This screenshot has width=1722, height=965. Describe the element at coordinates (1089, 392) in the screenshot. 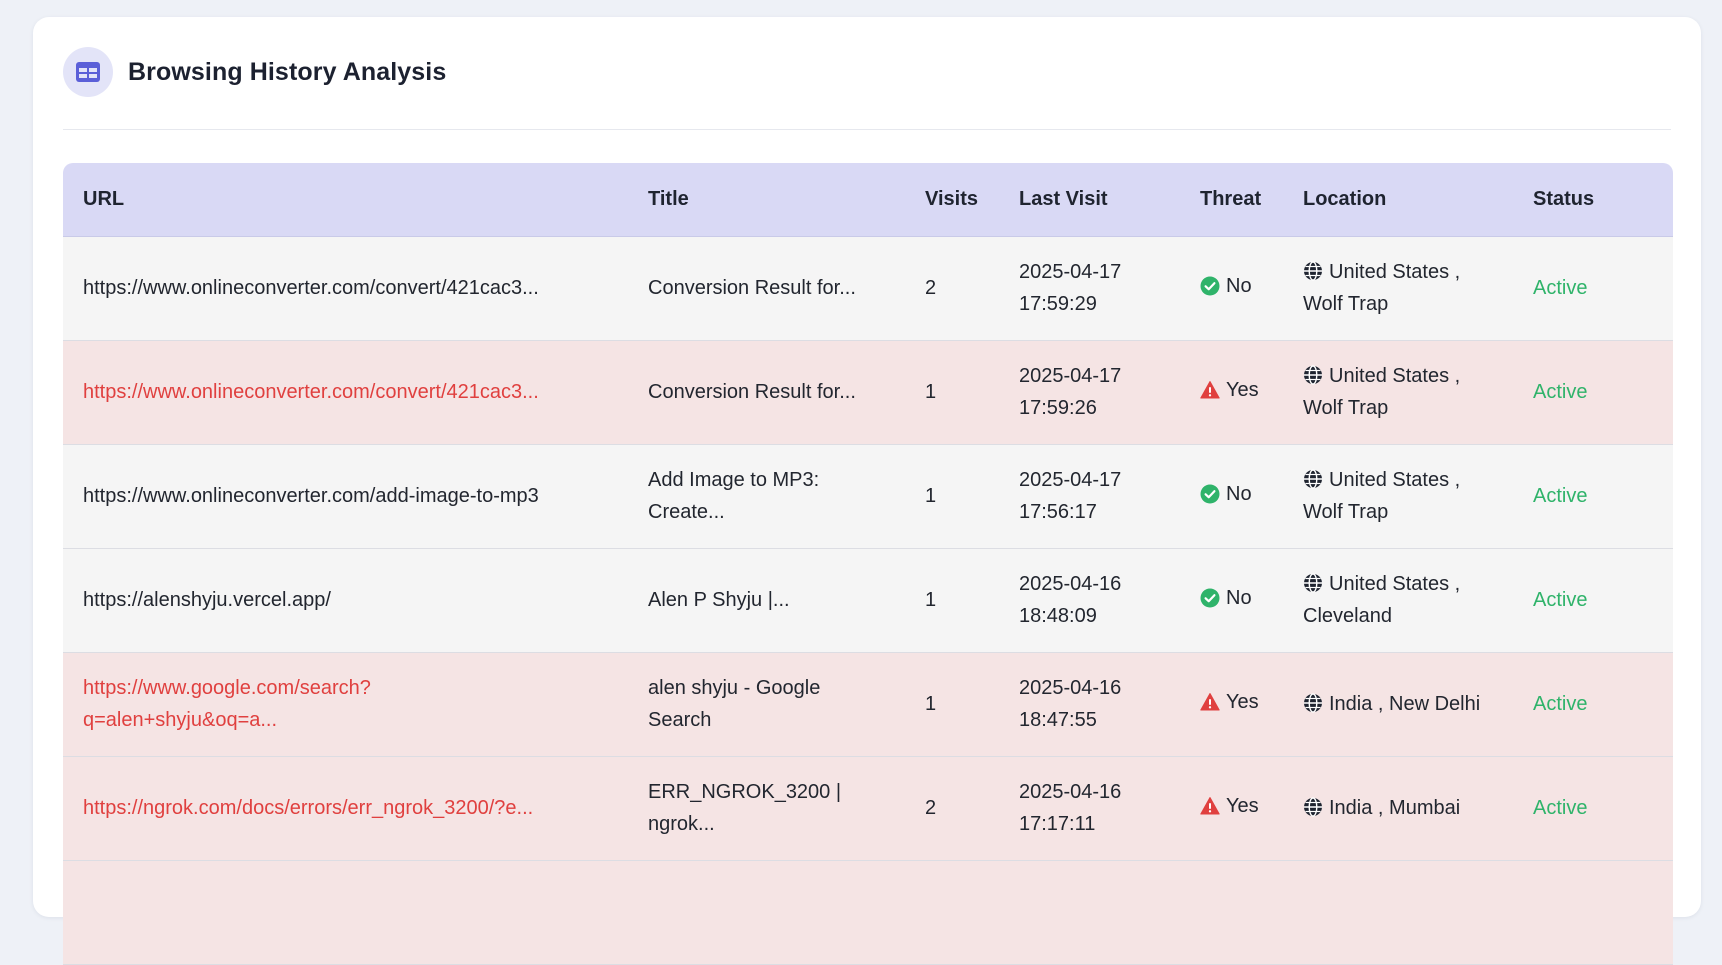

I see `last-visit-cell: 2025-04-17 17:59:26` at that location.